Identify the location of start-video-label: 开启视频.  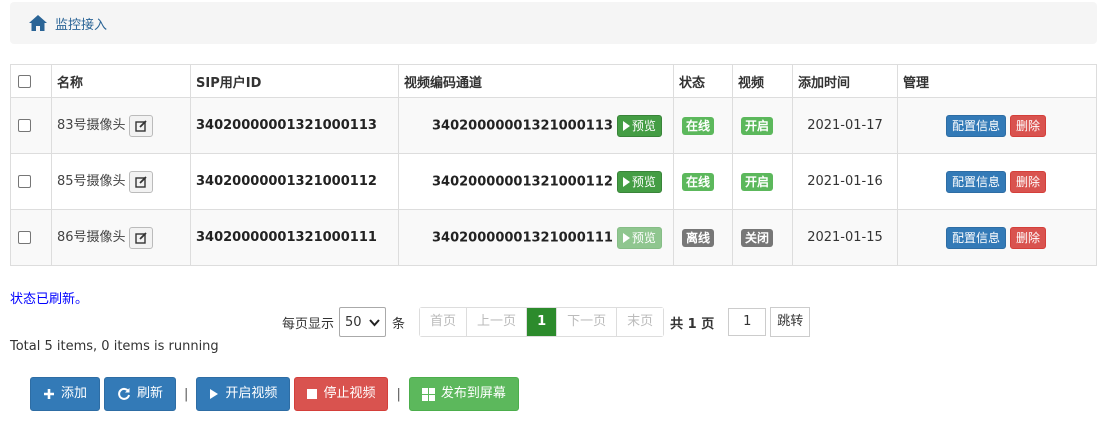
(251, 393).